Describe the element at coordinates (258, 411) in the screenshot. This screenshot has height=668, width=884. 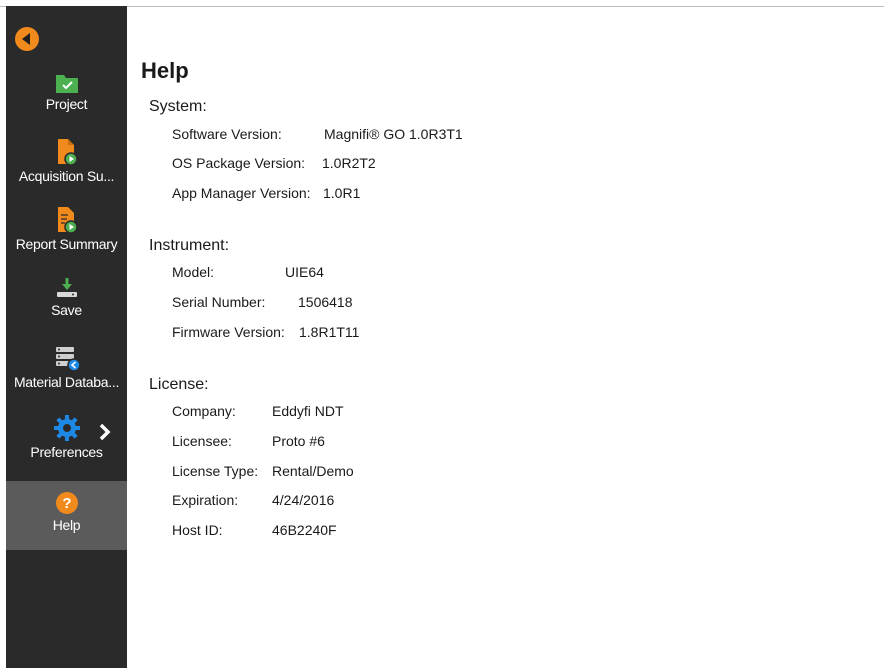
I see `company-row: Company: Eddyfi NDT` at that location.